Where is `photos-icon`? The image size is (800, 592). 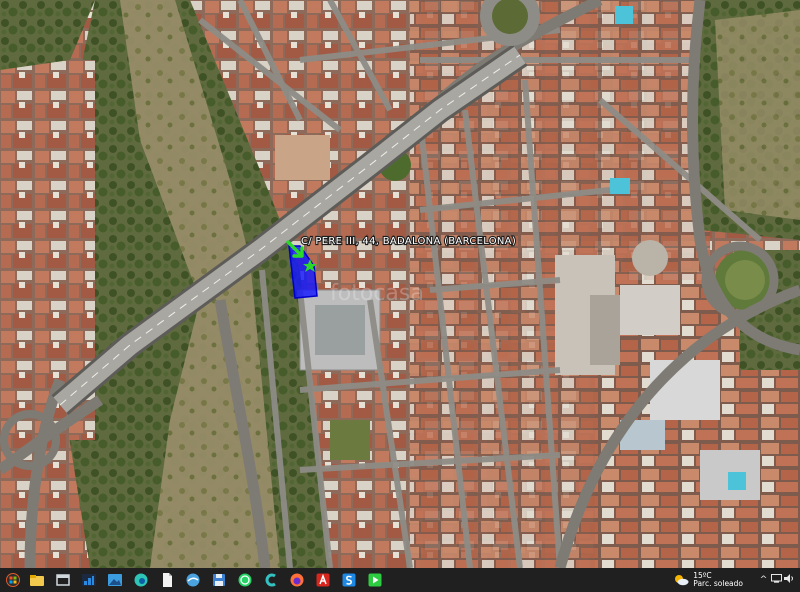 photos-icon is located at coordinates (89, 580).